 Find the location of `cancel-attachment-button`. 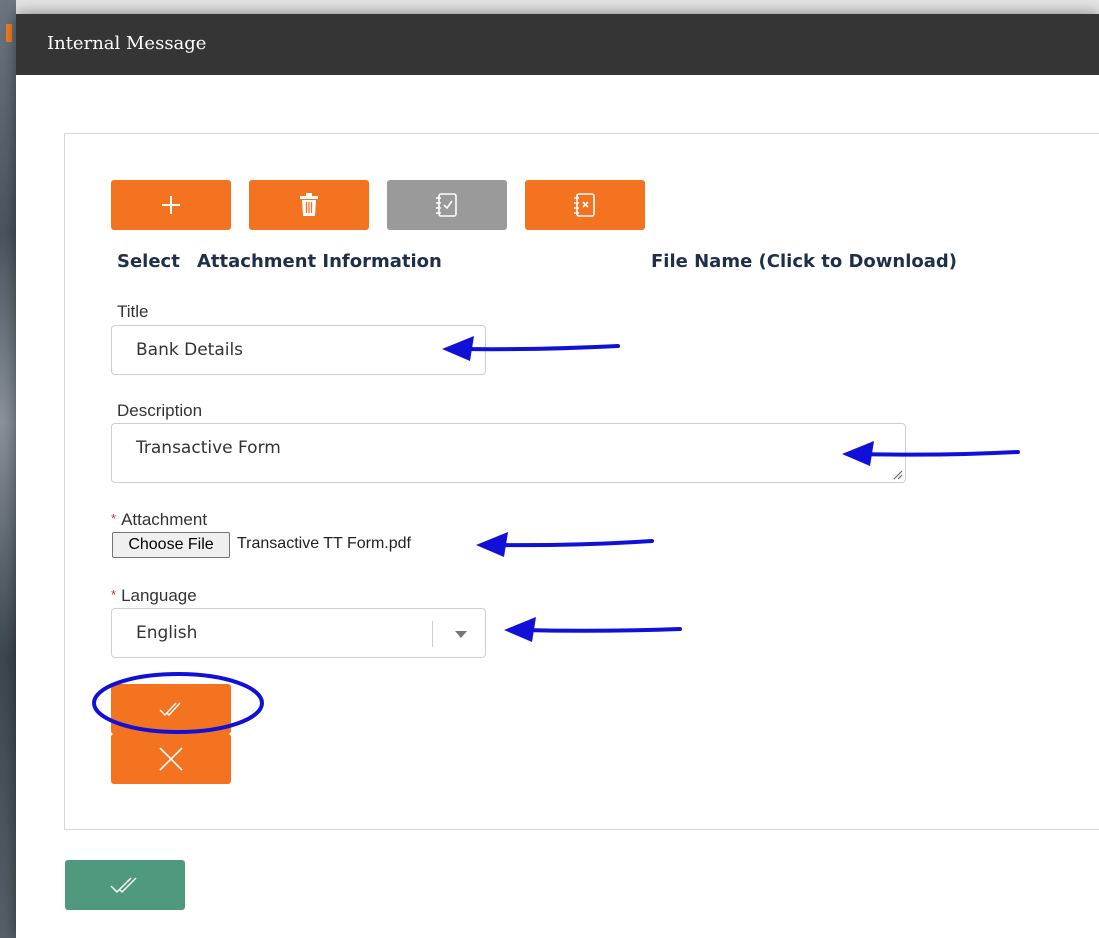

cancel-attachment-button is located at coordinates (171, 759).